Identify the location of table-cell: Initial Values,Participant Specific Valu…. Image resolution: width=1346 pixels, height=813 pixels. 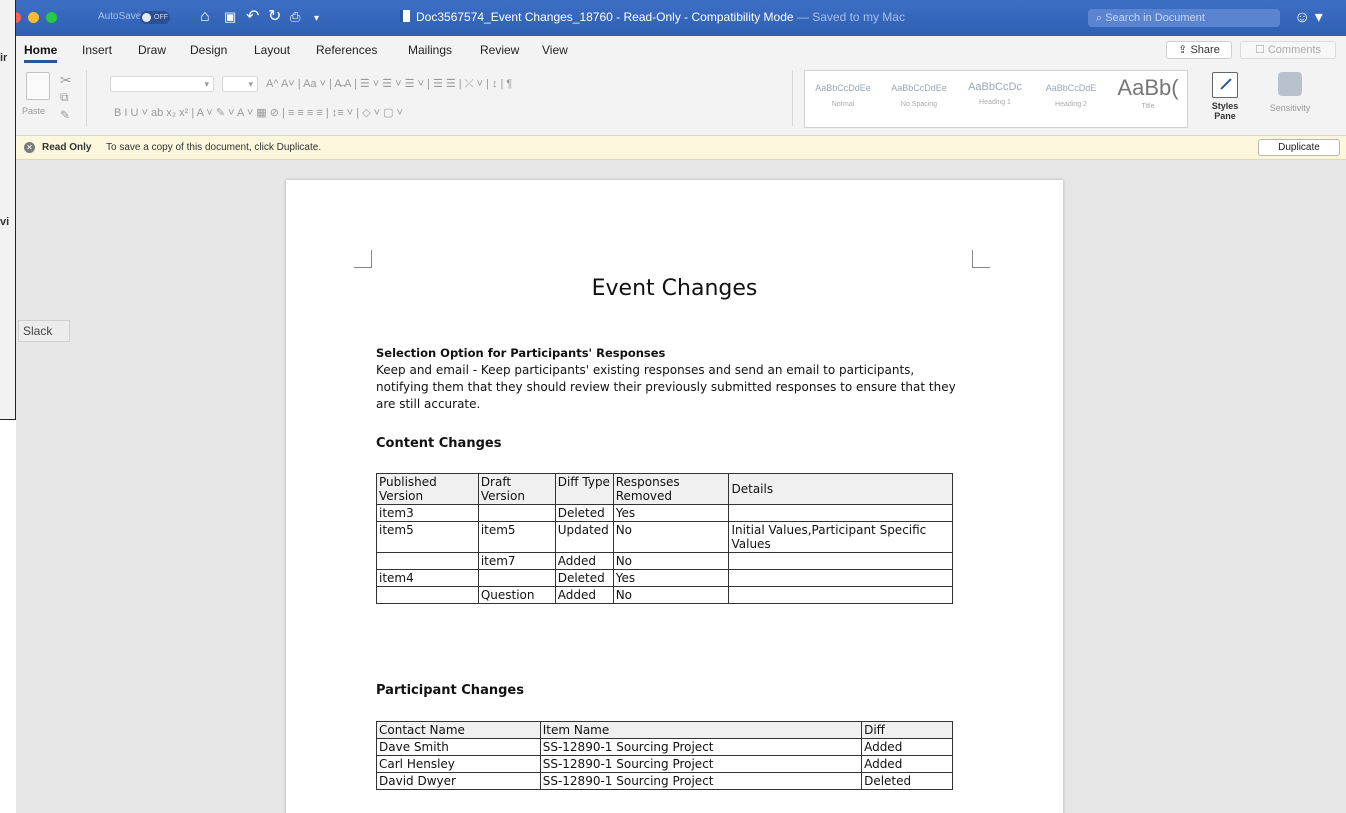
(840, 537).